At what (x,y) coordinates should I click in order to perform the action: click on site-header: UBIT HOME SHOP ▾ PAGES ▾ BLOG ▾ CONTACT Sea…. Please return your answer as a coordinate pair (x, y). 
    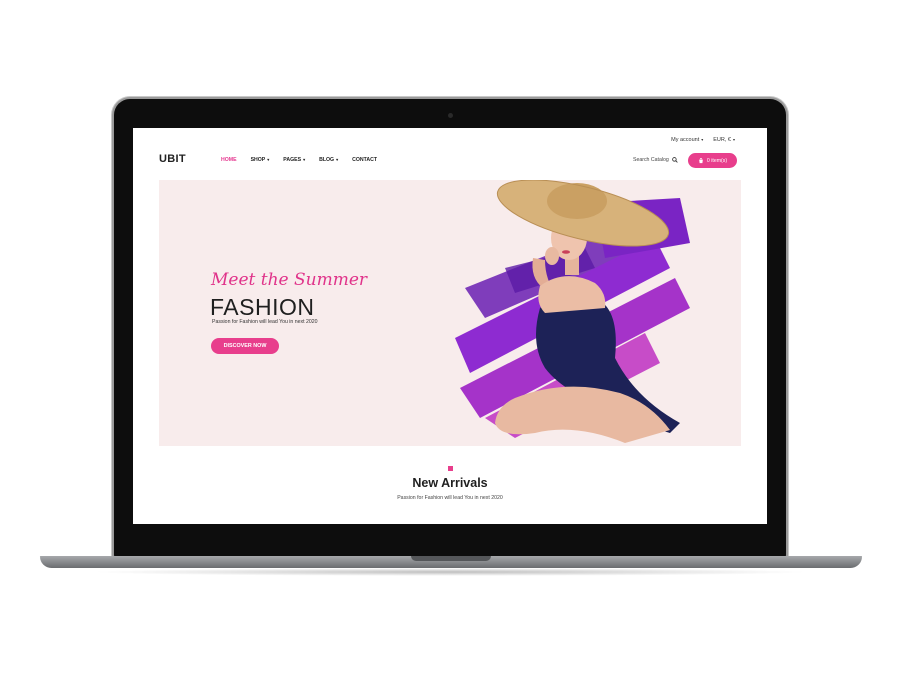
    Looking at the image, I should click on (450, 162).